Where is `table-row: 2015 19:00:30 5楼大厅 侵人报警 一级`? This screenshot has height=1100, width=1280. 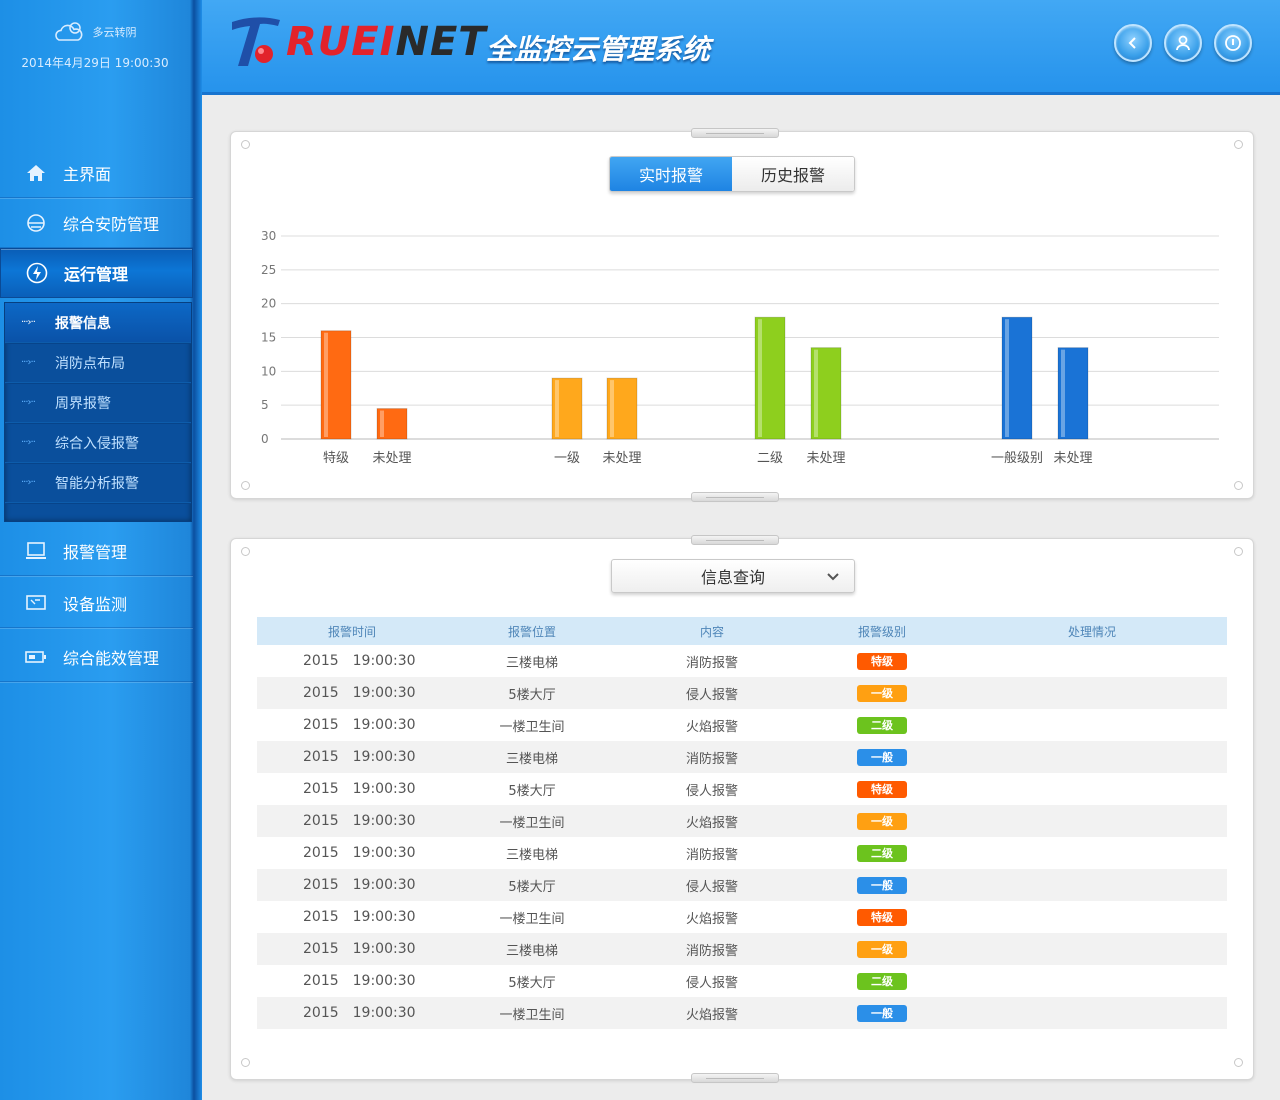 table-row: 2015 19:00:30 5楼大厅 侵人报警 一级 is located at coordinates (742, 693).